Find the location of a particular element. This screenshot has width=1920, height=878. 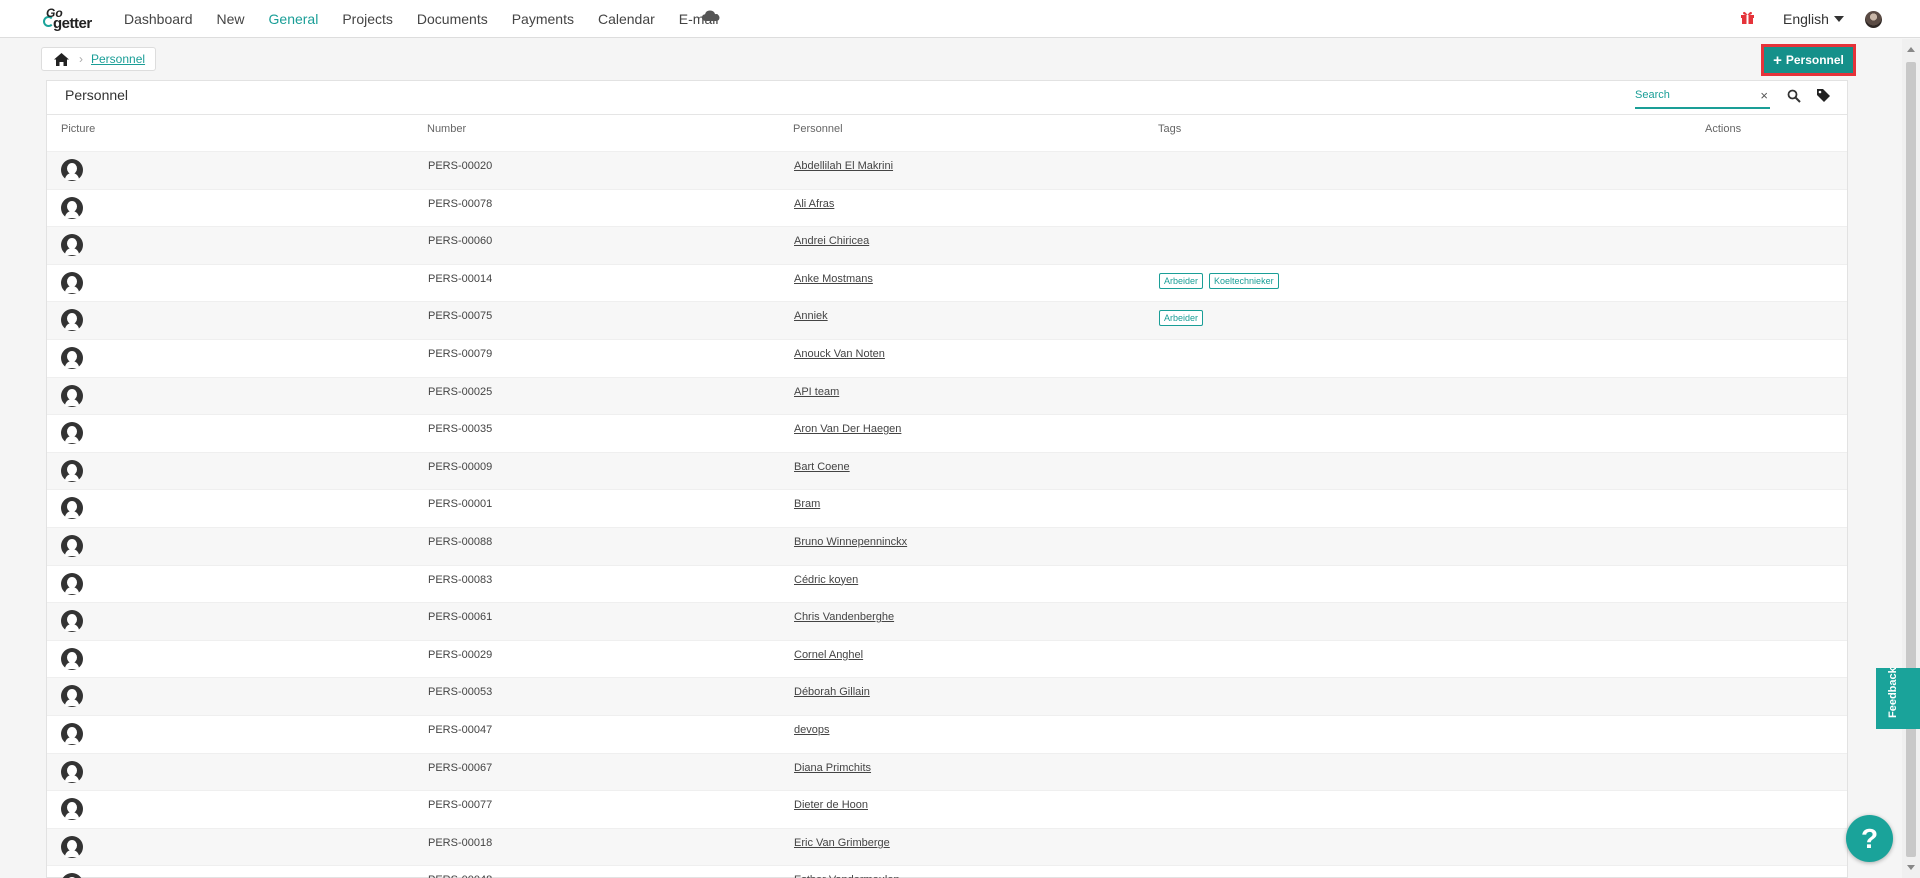

nav-item-new: New is located at coordinates (231, 19).